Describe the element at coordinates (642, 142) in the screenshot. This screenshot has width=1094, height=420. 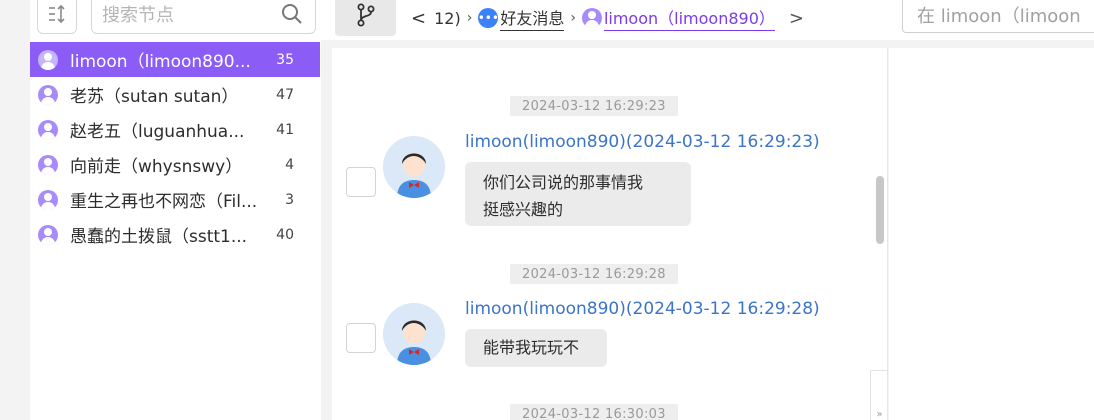
I see `message-sender: limoon(limoon890)(2024-03-12 16:29:23)` at that location.